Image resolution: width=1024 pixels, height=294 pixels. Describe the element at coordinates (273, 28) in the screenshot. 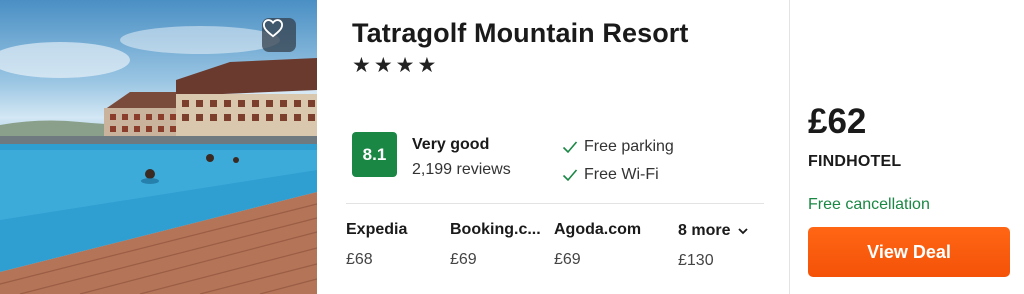

I see `heart-icon` at that location.